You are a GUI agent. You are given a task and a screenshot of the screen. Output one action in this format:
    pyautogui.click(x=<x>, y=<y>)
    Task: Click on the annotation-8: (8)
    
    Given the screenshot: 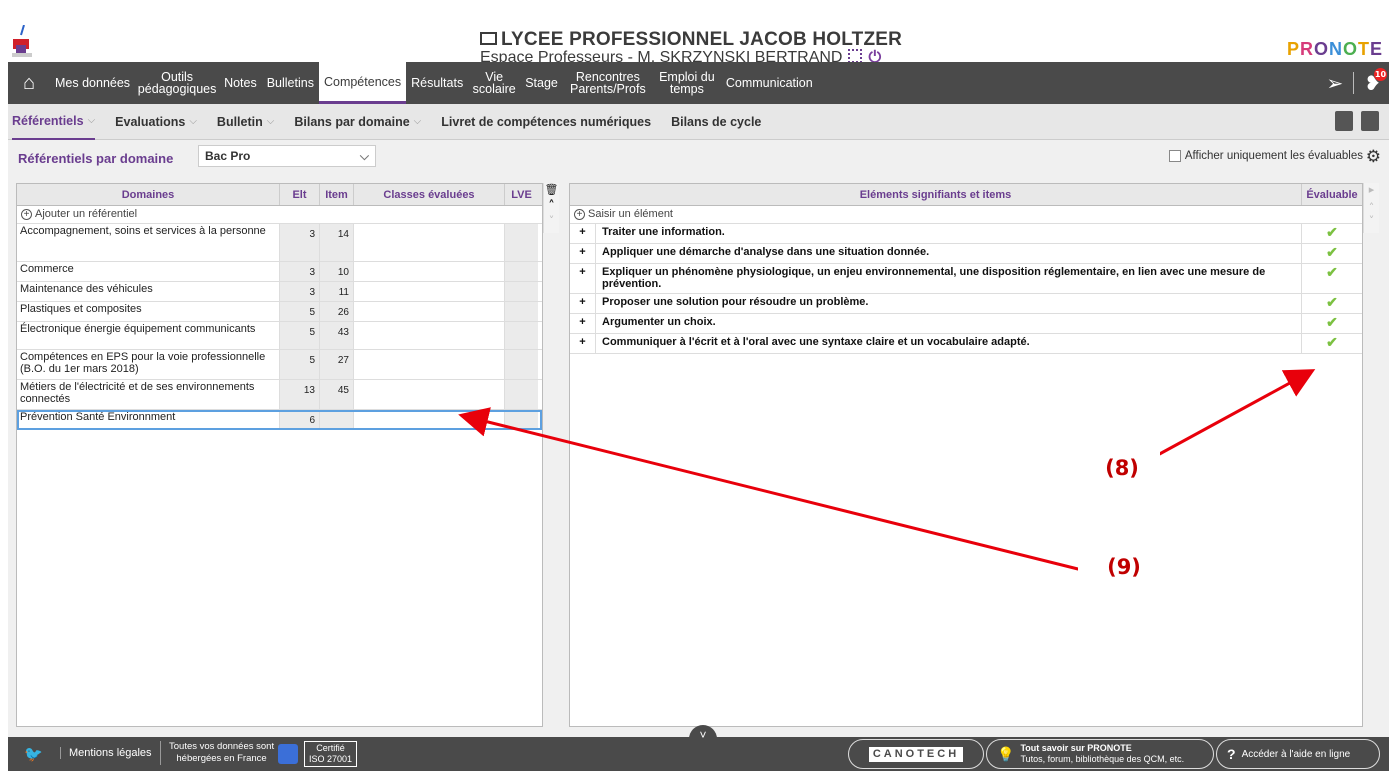 What is the action you would take?
    pyautogui.click(x=1122, y=468)
    